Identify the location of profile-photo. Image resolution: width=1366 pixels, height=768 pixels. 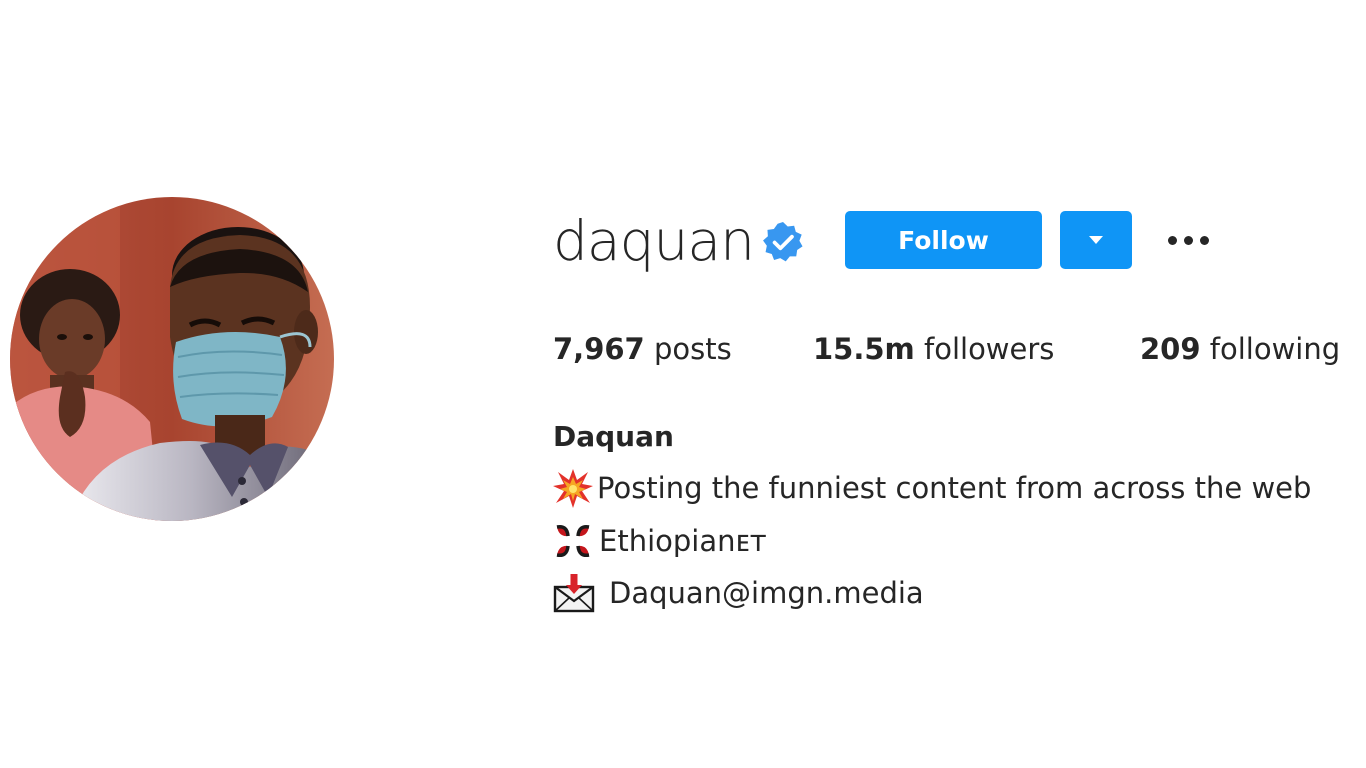
(172, 359).